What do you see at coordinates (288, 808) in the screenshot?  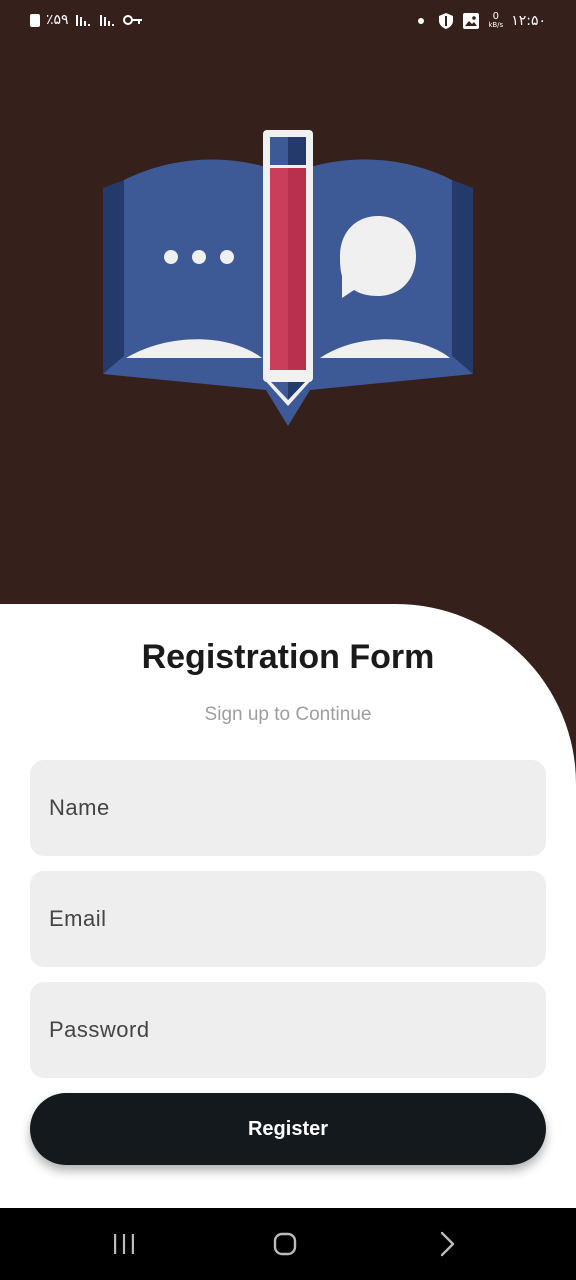 I see `name-input` at bounding box center [288, 808].